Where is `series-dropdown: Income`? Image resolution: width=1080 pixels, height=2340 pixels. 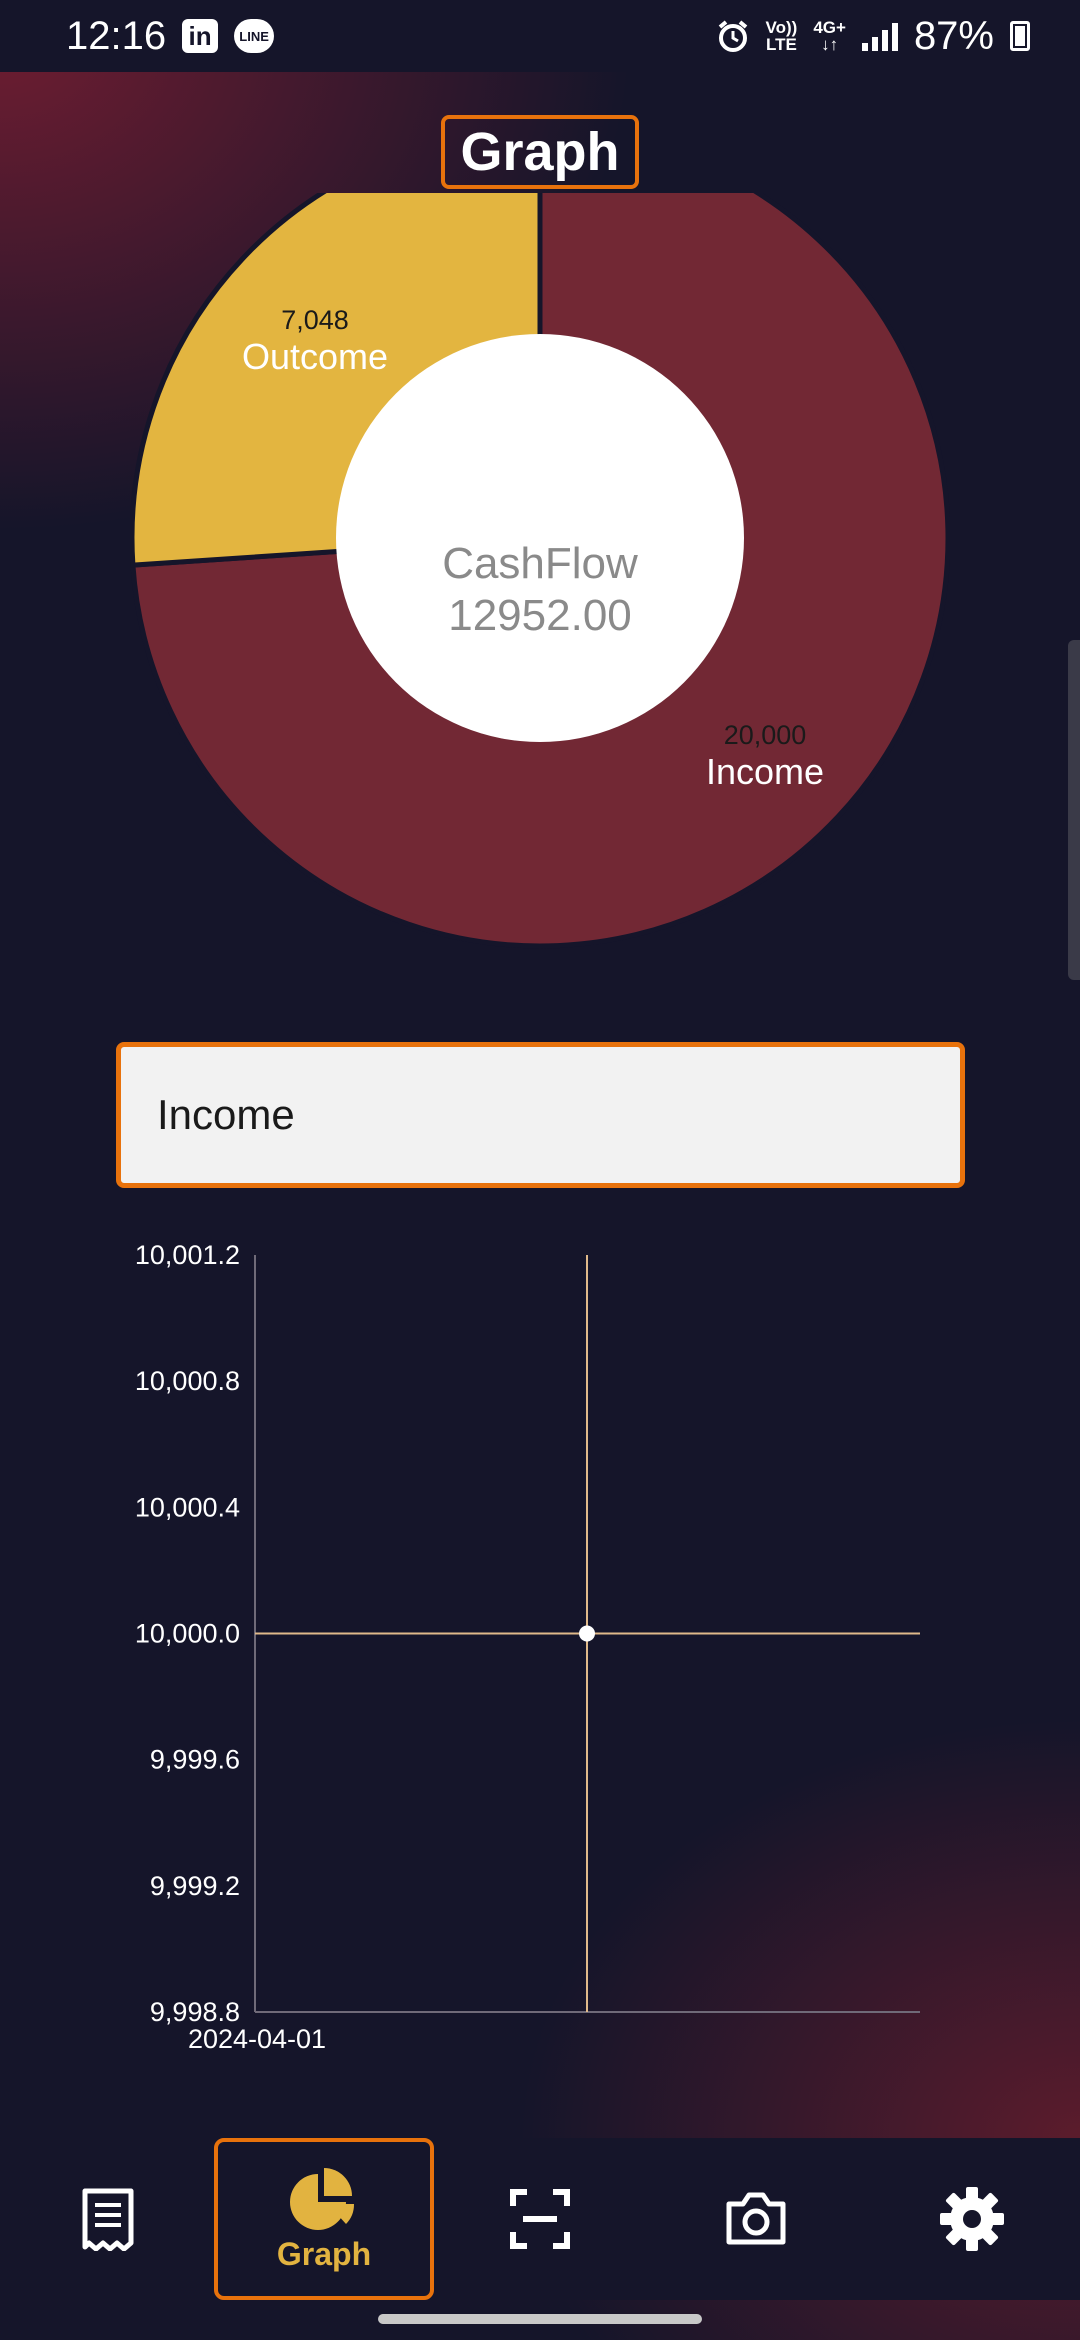
series-dropdown: Income is located at coordinates (540, 1115).